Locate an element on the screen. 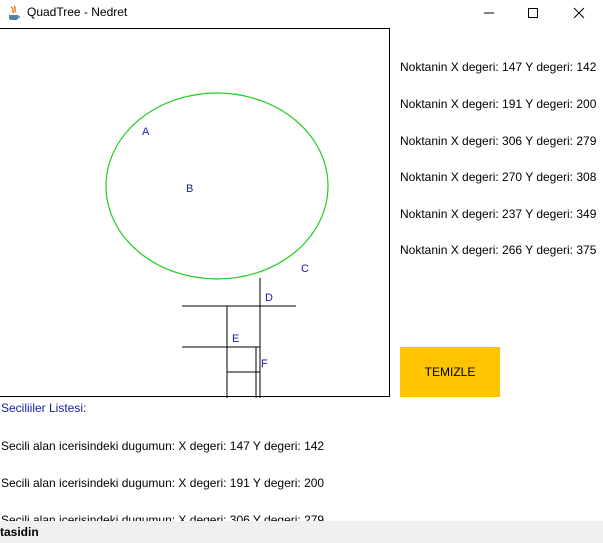 The image size is (603, 543). title-bar: QuadTree - Nedret is located at coordinates (301, 13).